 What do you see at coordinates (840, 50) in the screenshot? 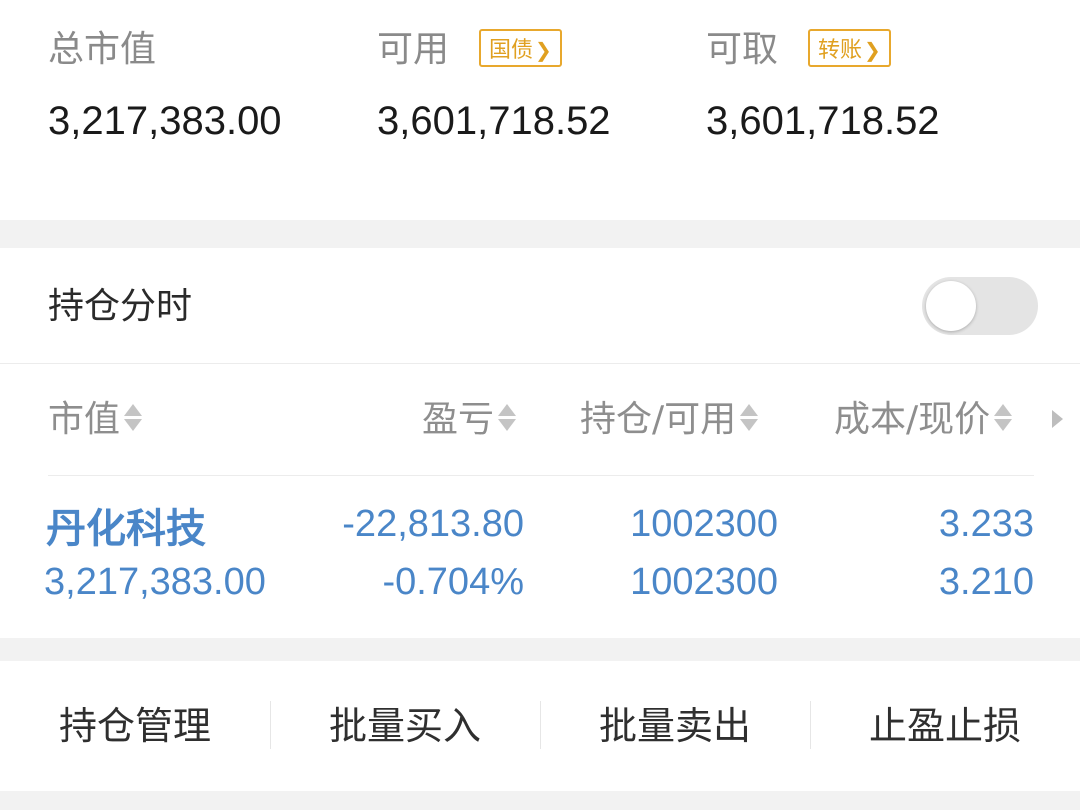
I see `transfer-label: 转账` at bounding box center [840, 50].